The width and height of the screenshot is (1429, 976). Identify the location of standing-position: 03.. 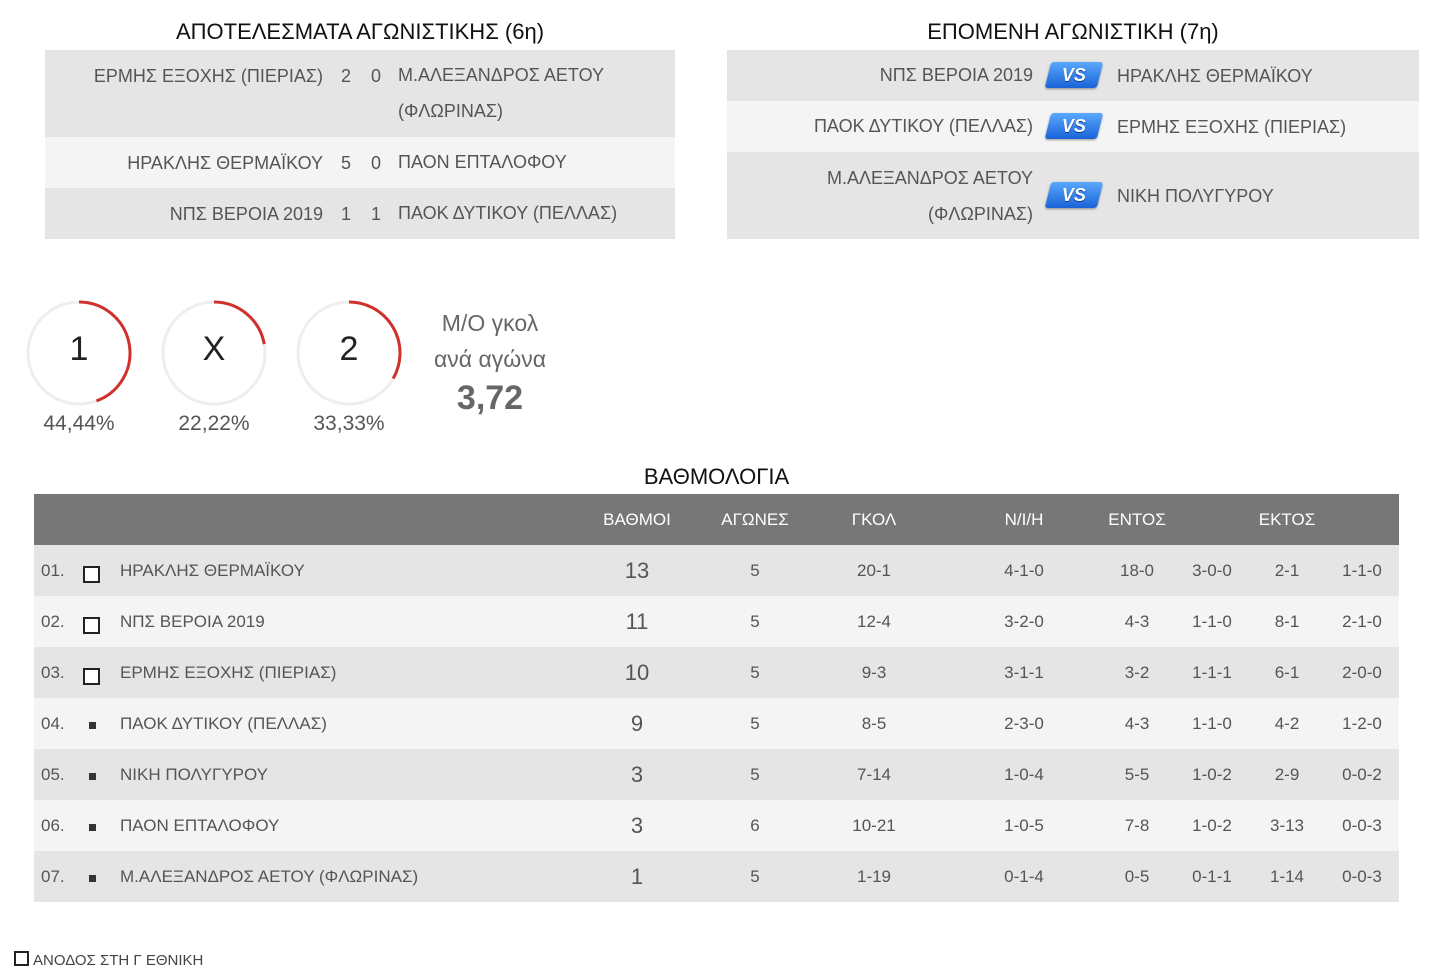
(53, 672).